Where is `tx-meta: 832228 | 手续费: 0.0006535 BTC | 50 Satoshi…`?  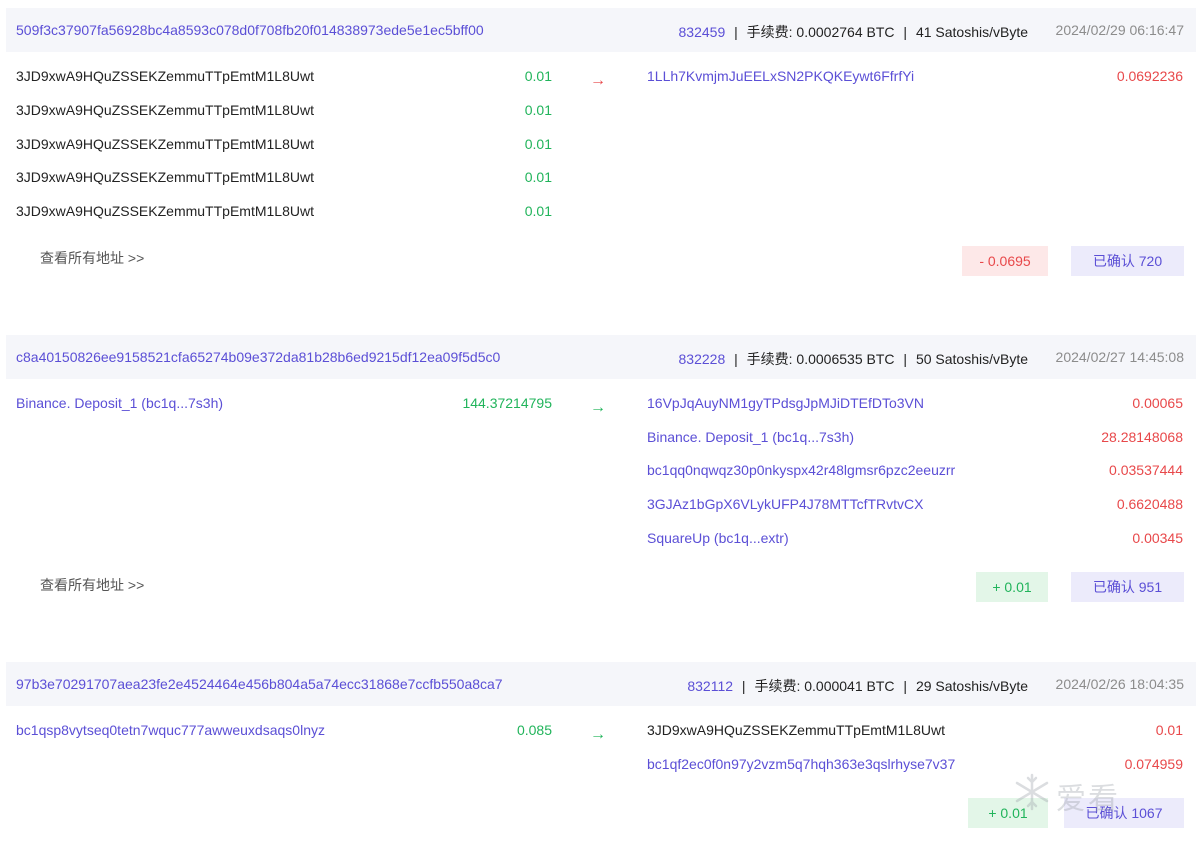 tx-meta: 832228 | 手续费: 0.0006535 BTC | 50 Satoshi… is located at coordinates (853, 359).